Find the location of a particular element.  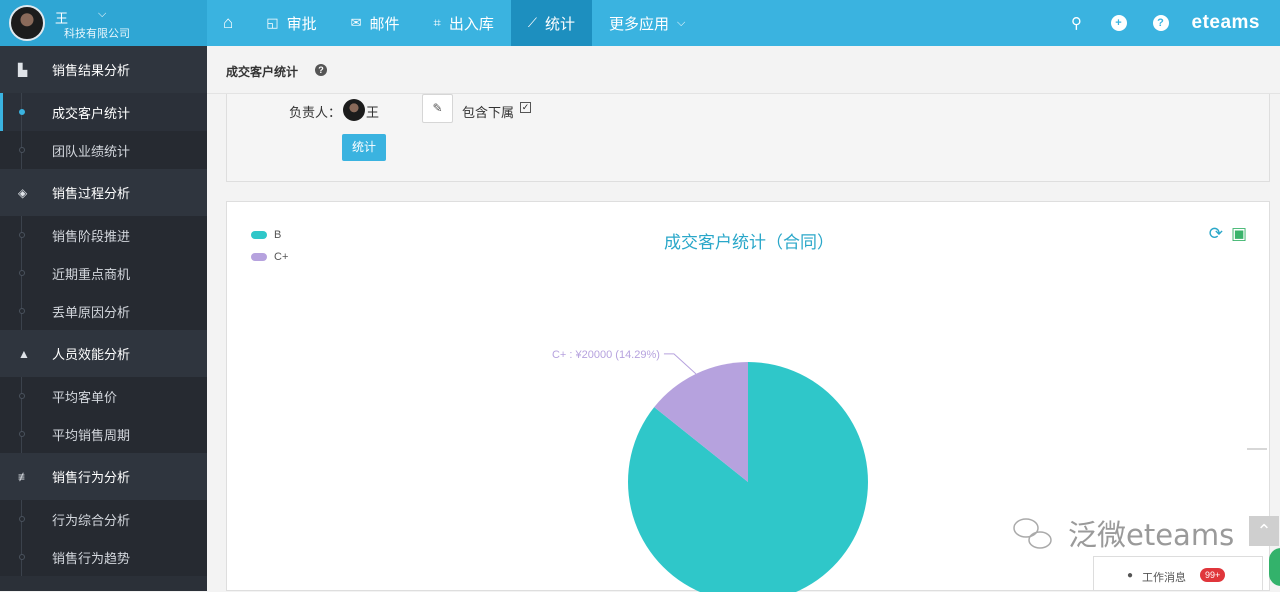

sidebar-item-lost-reasons: 丢单原因分析 is located at coordinates (103, 311).